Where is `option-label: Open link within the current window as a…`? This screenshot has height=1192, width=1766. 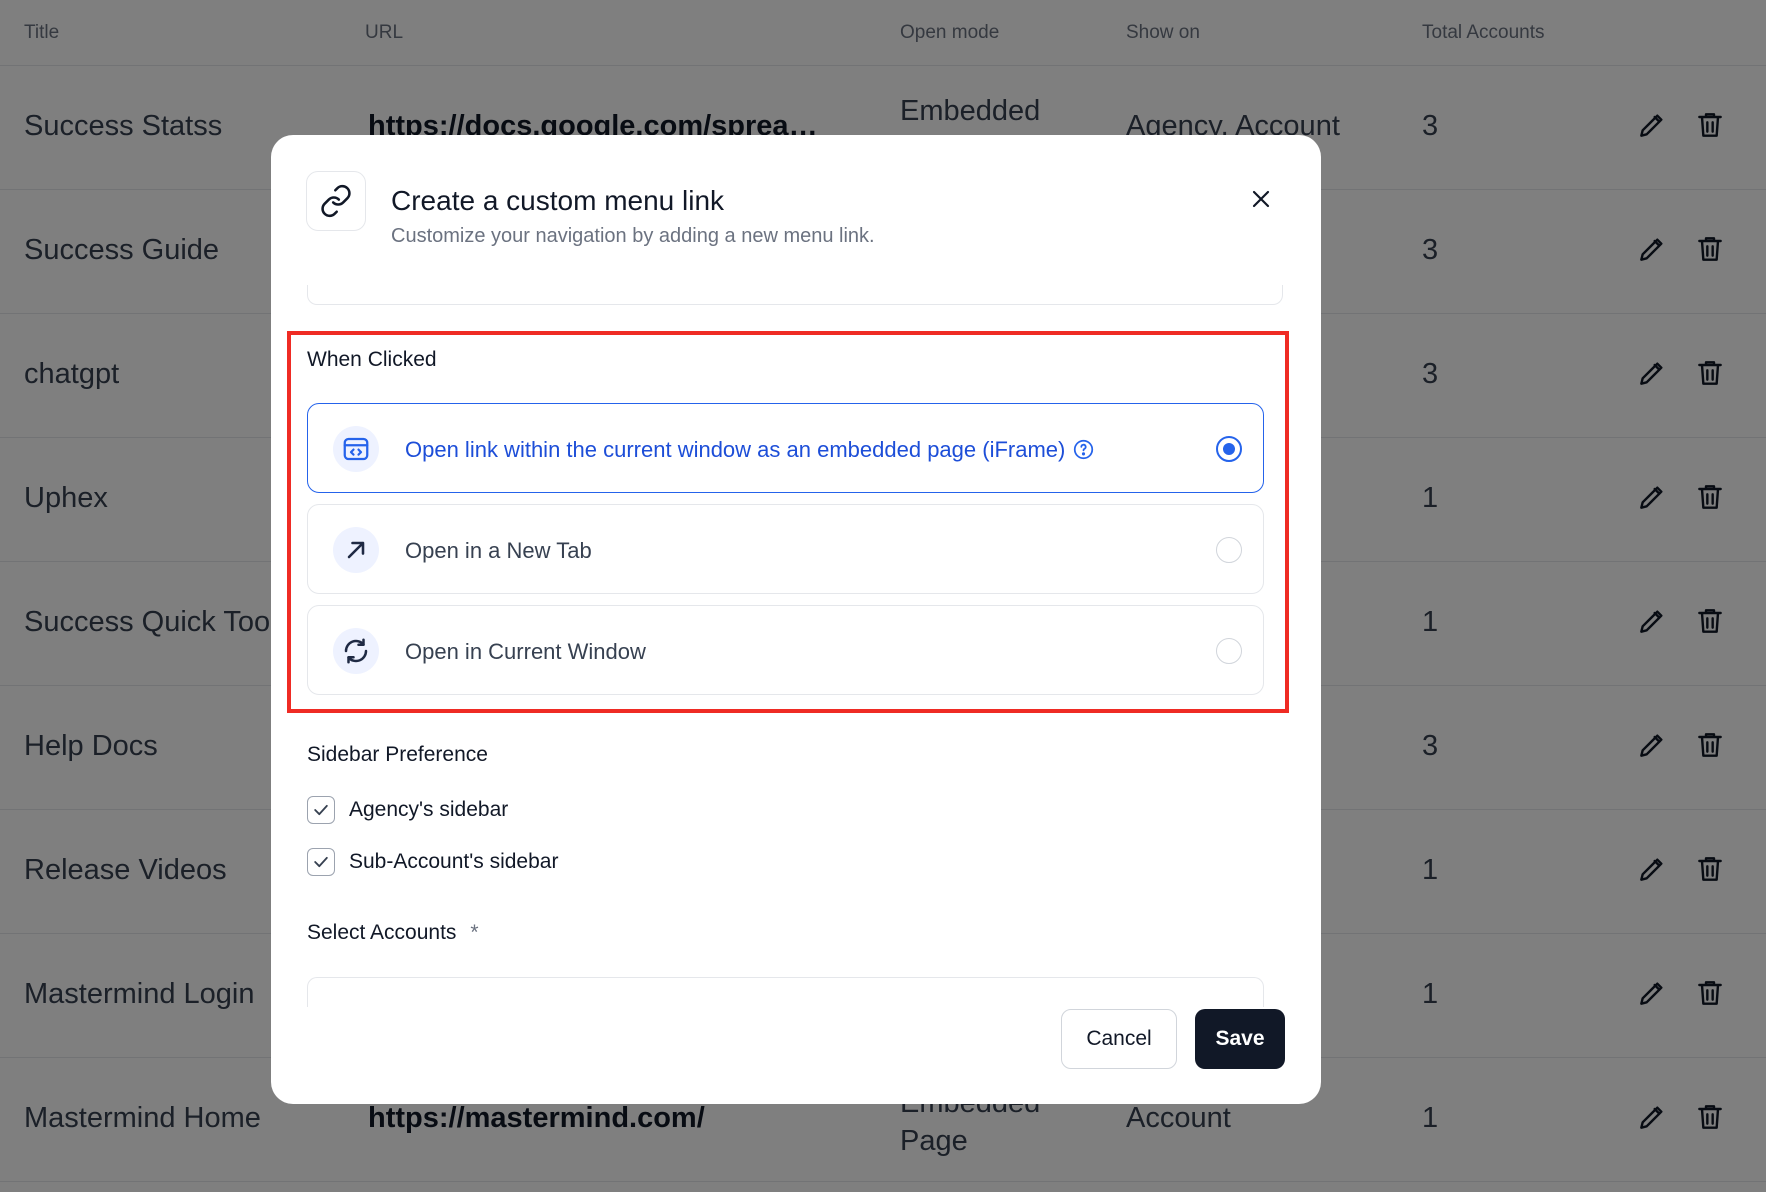 option-label: Open link within the current window as a… is located at coordinates (735, 449).